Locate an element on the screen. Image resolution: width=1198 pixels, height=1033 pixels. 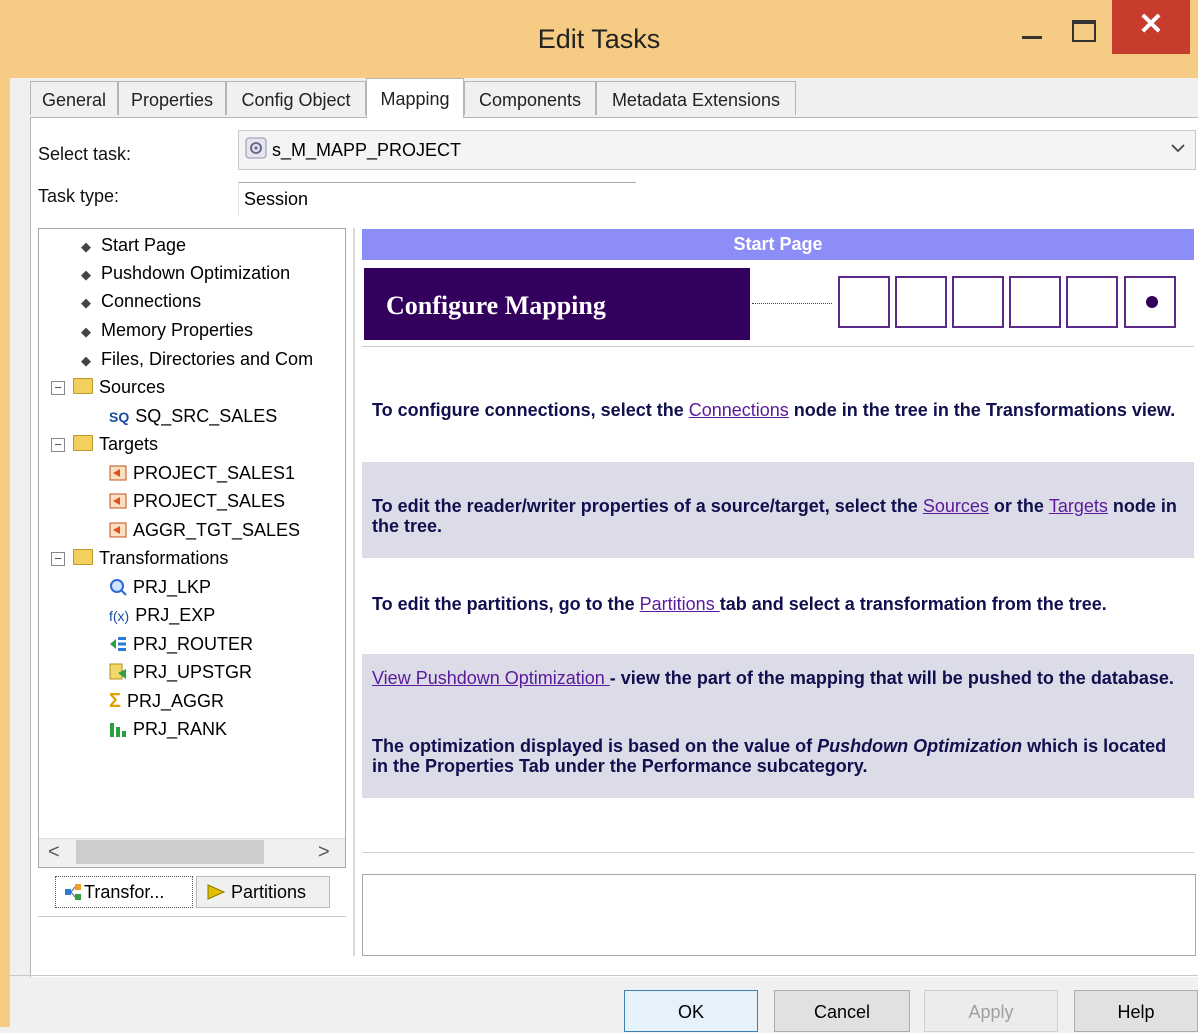
tree-item-prj-rank: PRJ_RANK is located at coordinates (168, 729).